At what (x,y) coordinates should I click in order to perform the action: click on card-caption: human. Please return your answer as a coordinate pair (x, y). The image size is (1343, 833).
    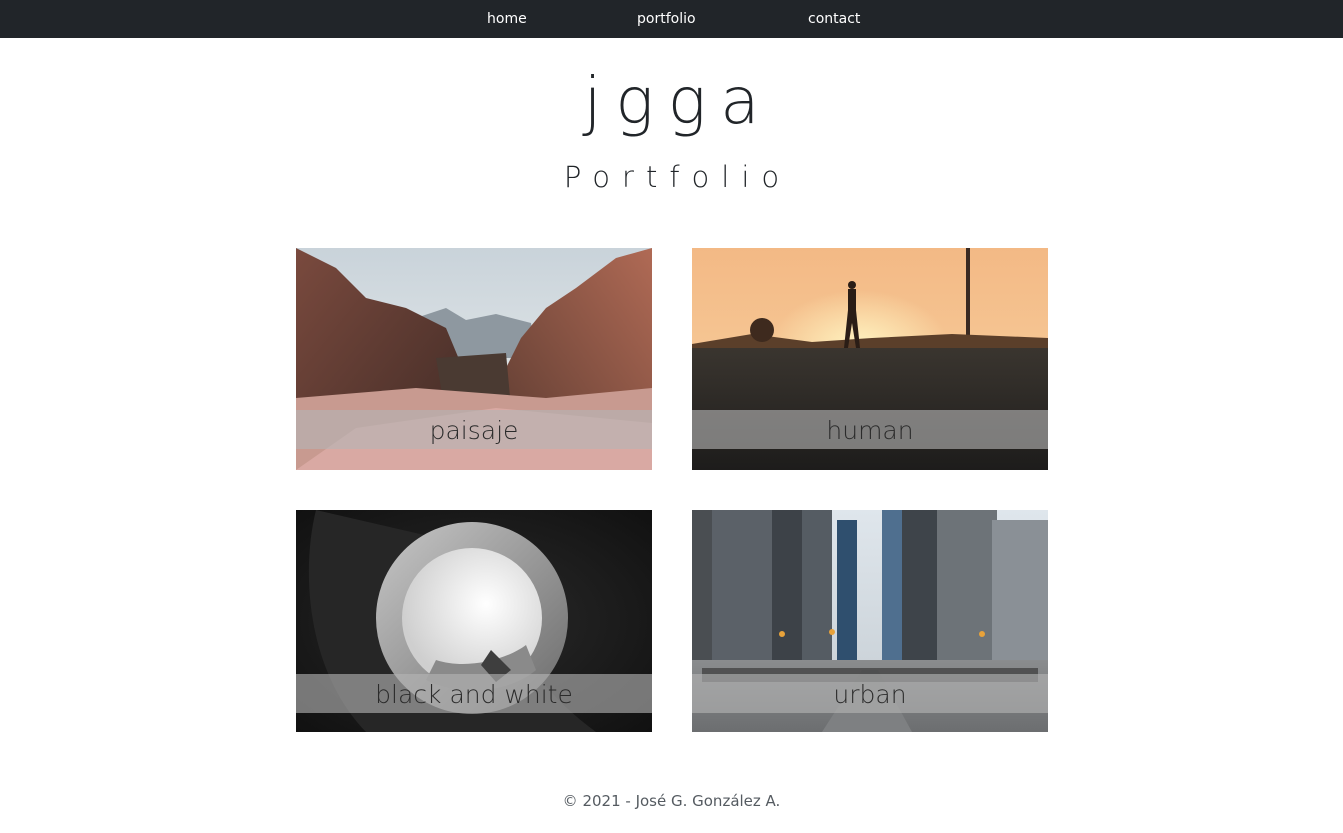
    Looking at the image, I should click on (870, 429).